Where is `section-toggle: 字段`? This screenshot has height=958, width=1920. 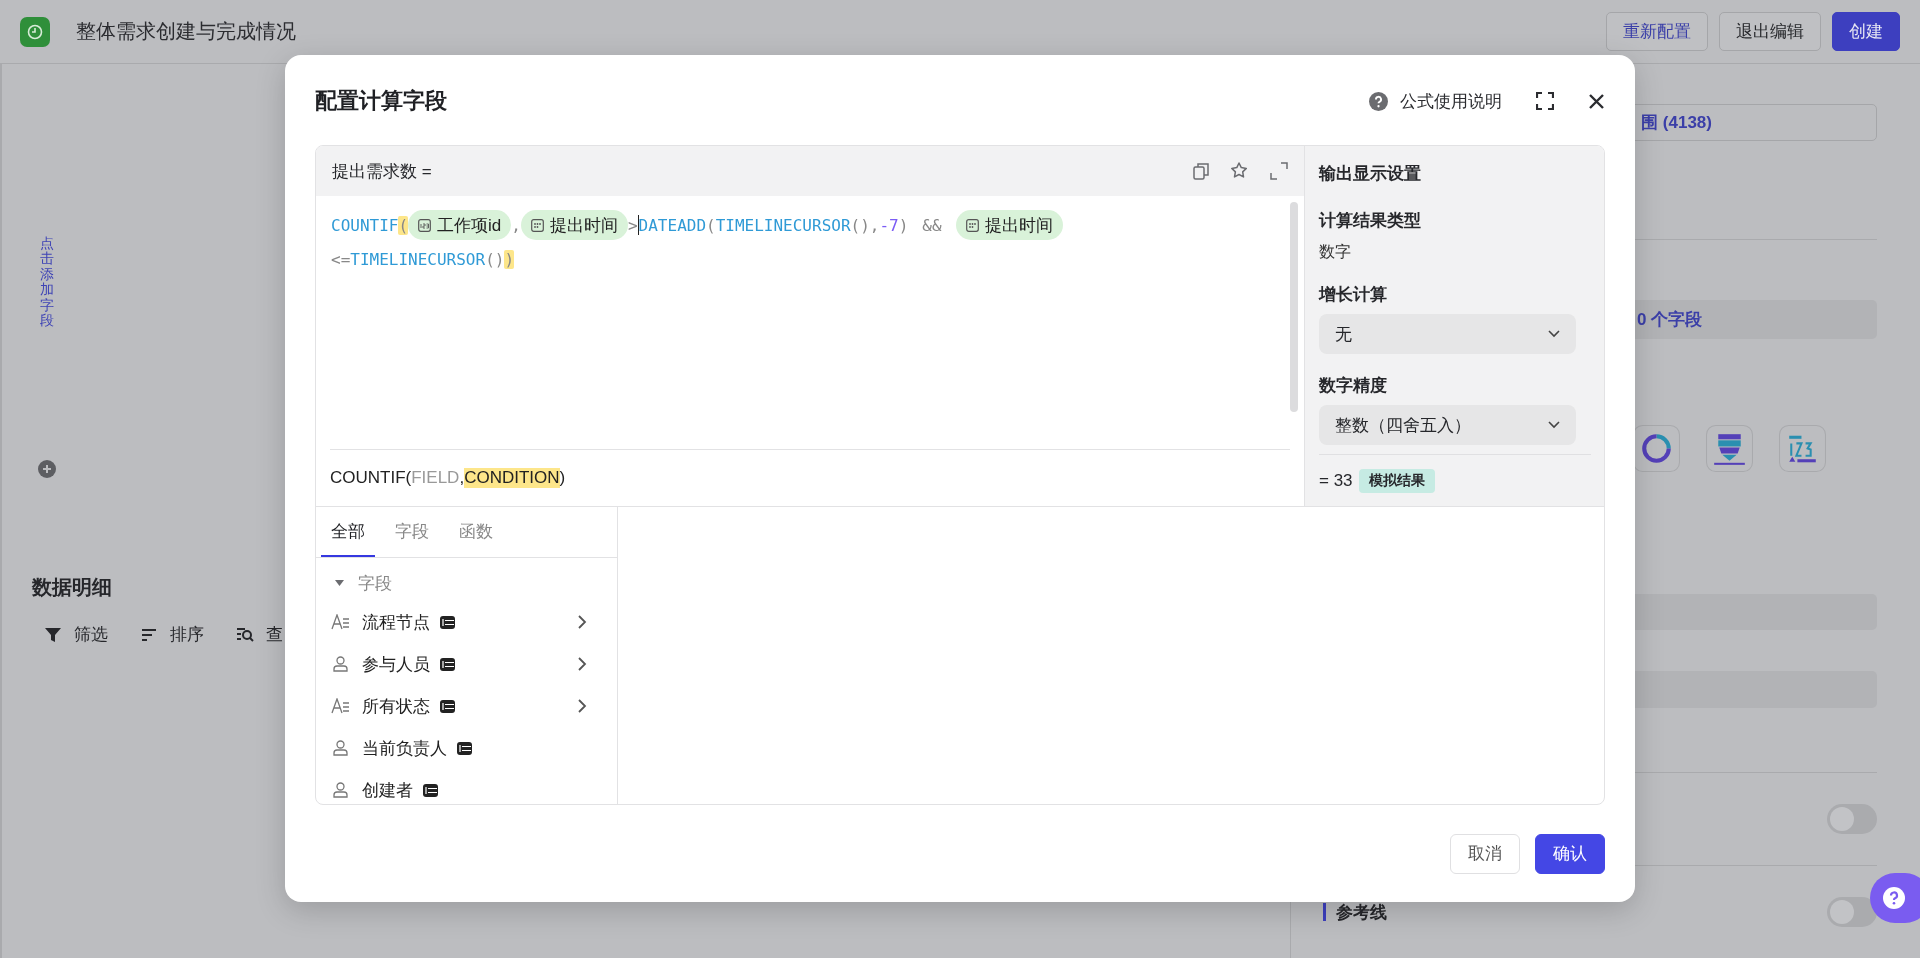 section-toggle: 字段 is located at coordinates (363, 583).